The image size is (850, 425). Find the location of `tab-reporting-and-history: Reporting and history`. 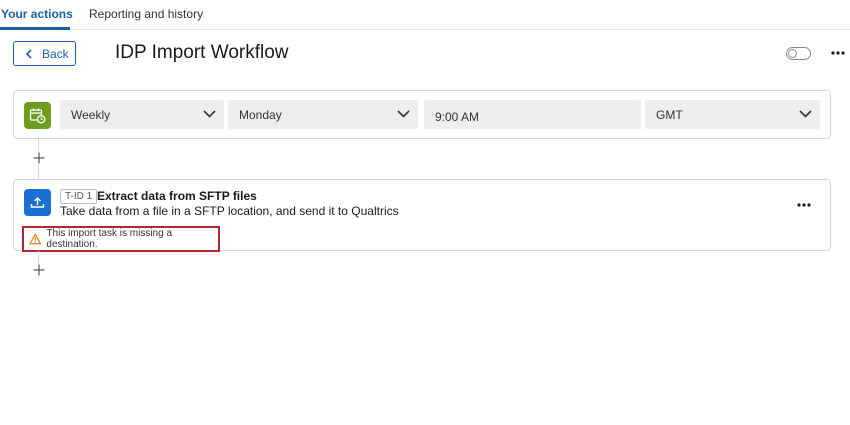

tab-reporting-and-history: Reporting and history is located at coordinates (146, 14).